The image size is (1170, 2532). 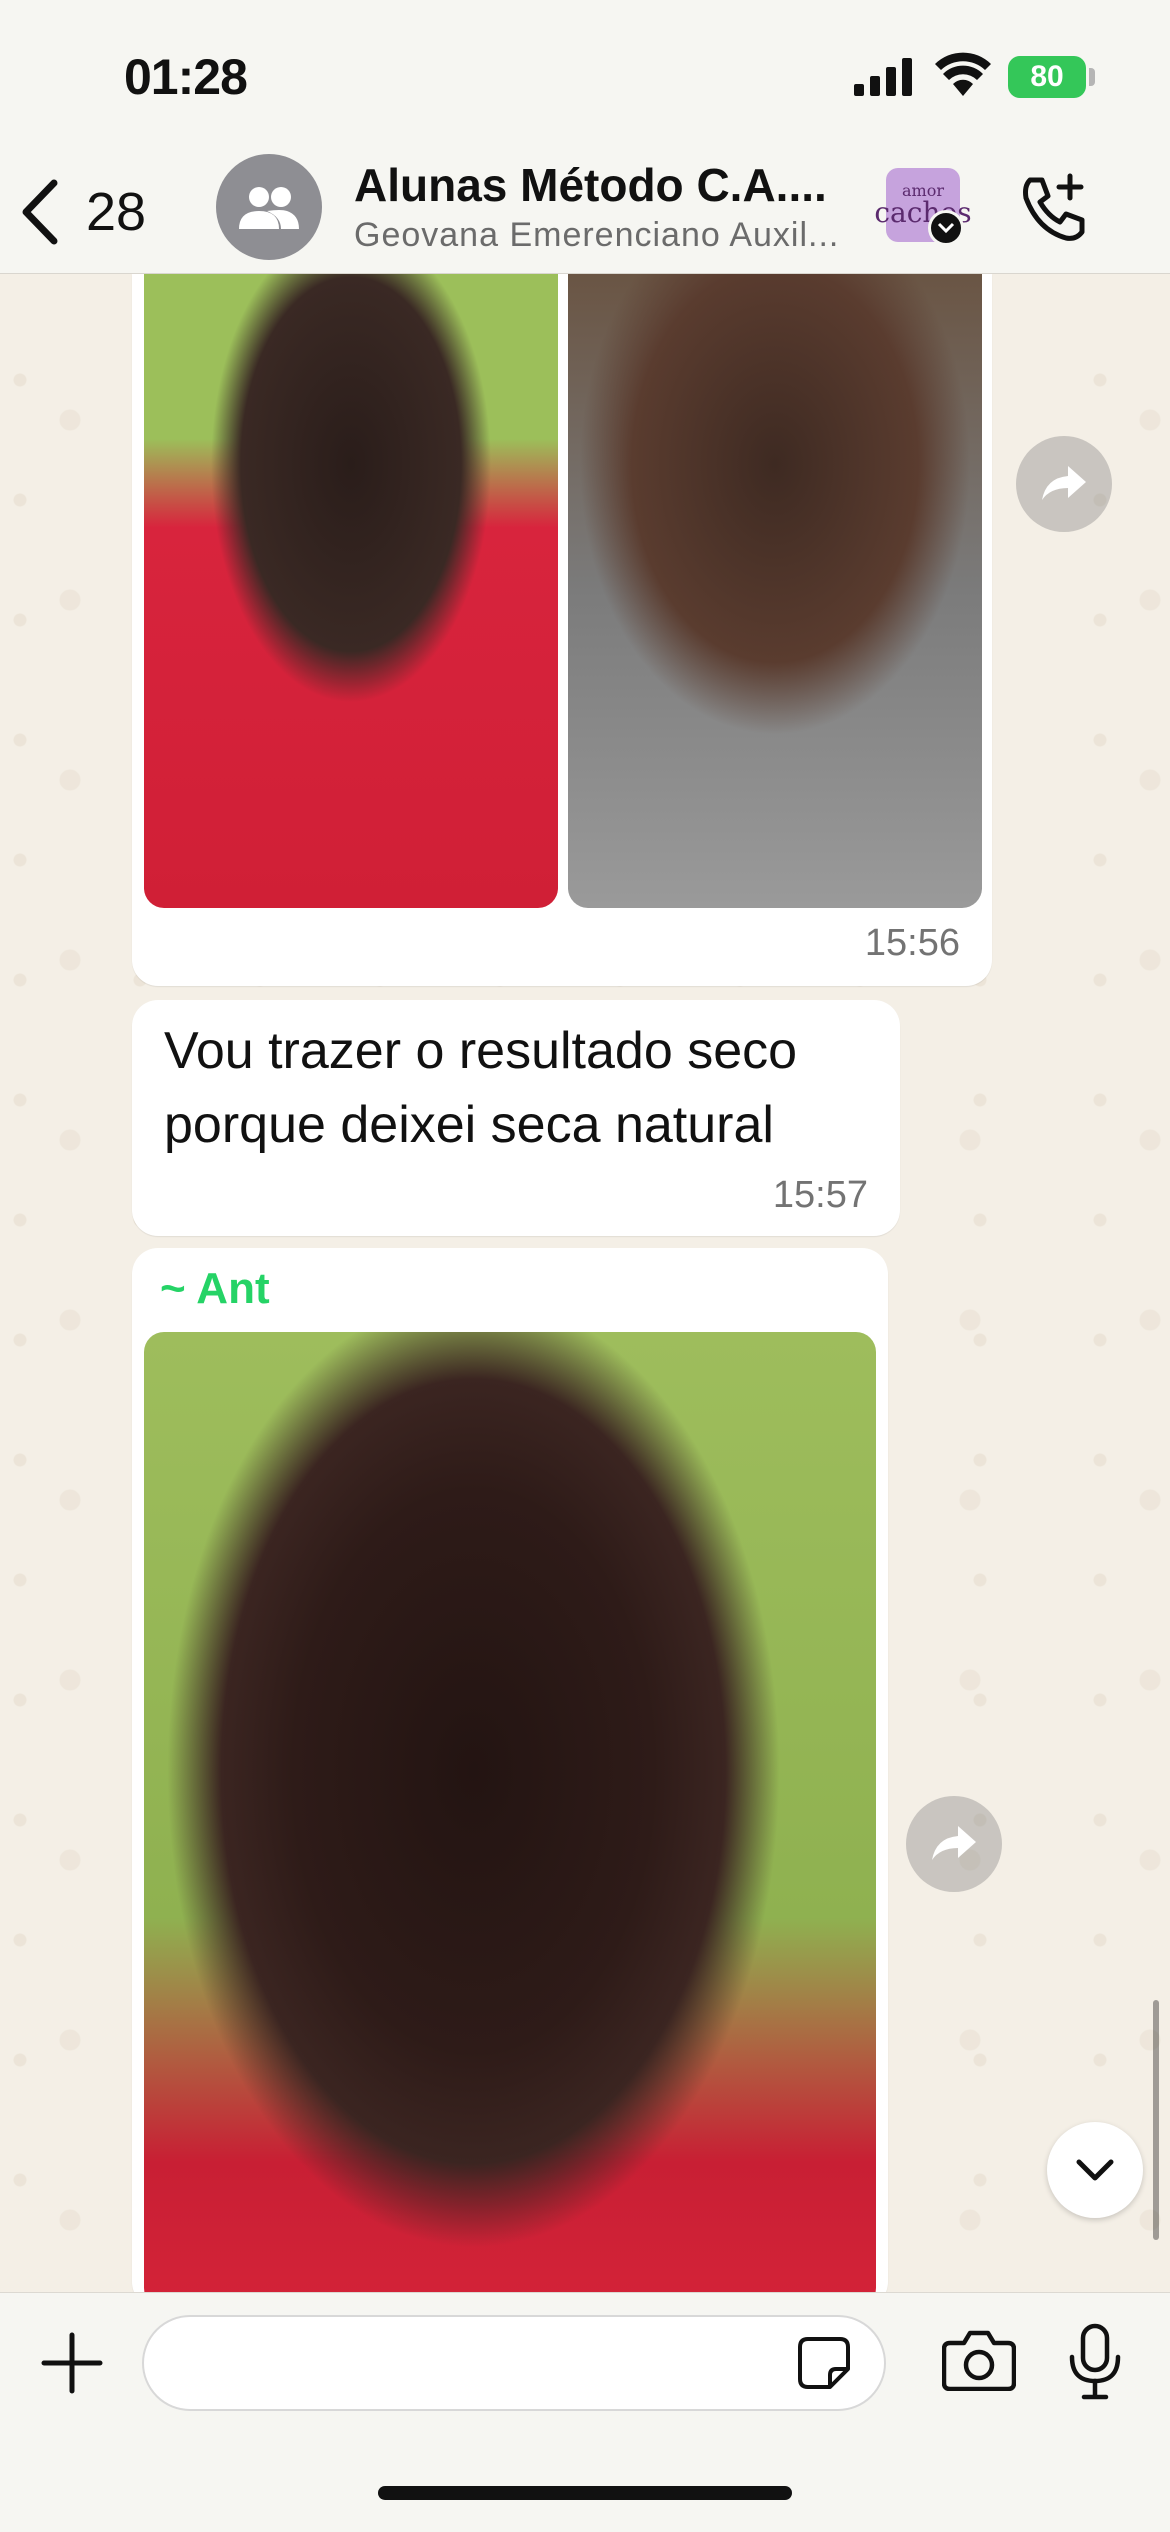 I want to click on message-time: 15:57, so click(x=820, y=1195).